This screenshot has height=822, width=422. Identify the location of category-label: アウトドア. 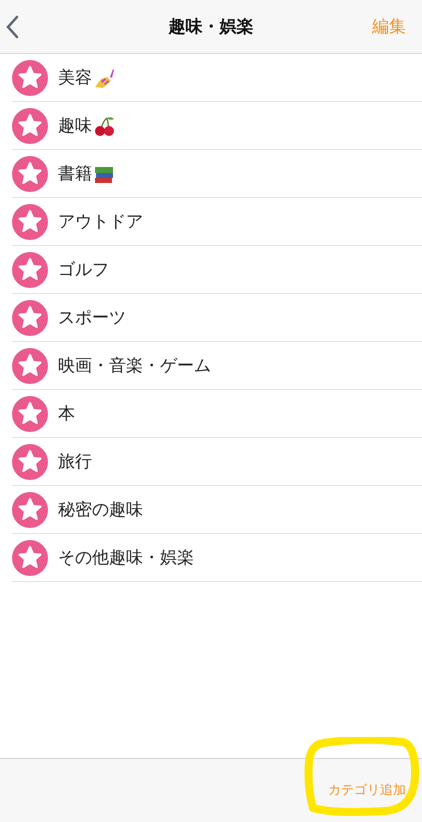
(100, 222).